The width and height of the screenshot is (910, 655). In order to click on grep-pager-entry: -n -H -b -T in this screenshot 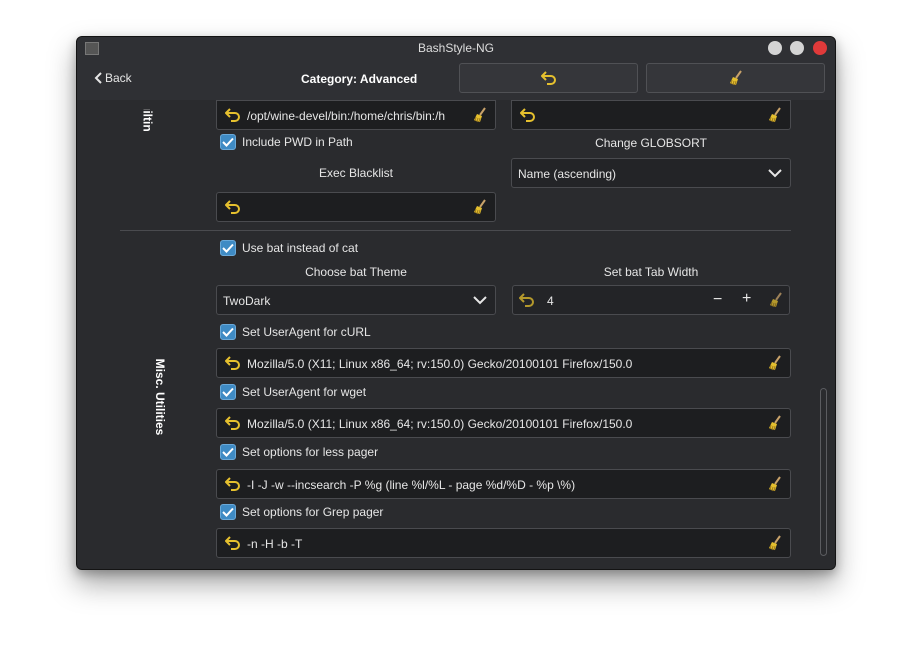, I will do `click(503, 543)`.